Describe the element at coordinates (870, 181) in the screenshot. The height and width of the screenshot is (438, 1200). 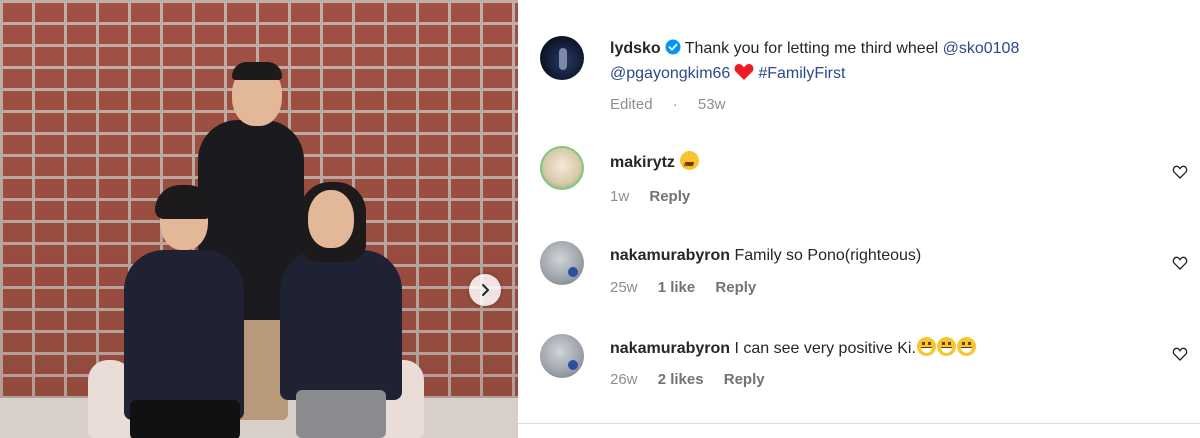
I see `comment-item: makirytz 1w Reply` at that location.